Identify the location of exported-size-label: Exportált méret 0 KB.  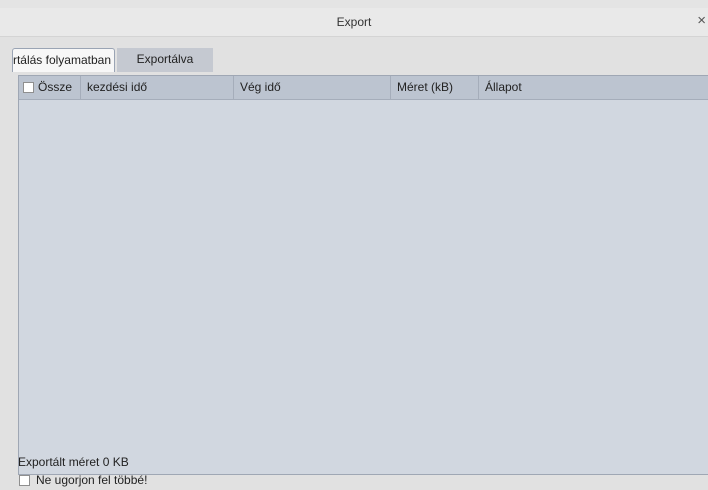
(73, 462).